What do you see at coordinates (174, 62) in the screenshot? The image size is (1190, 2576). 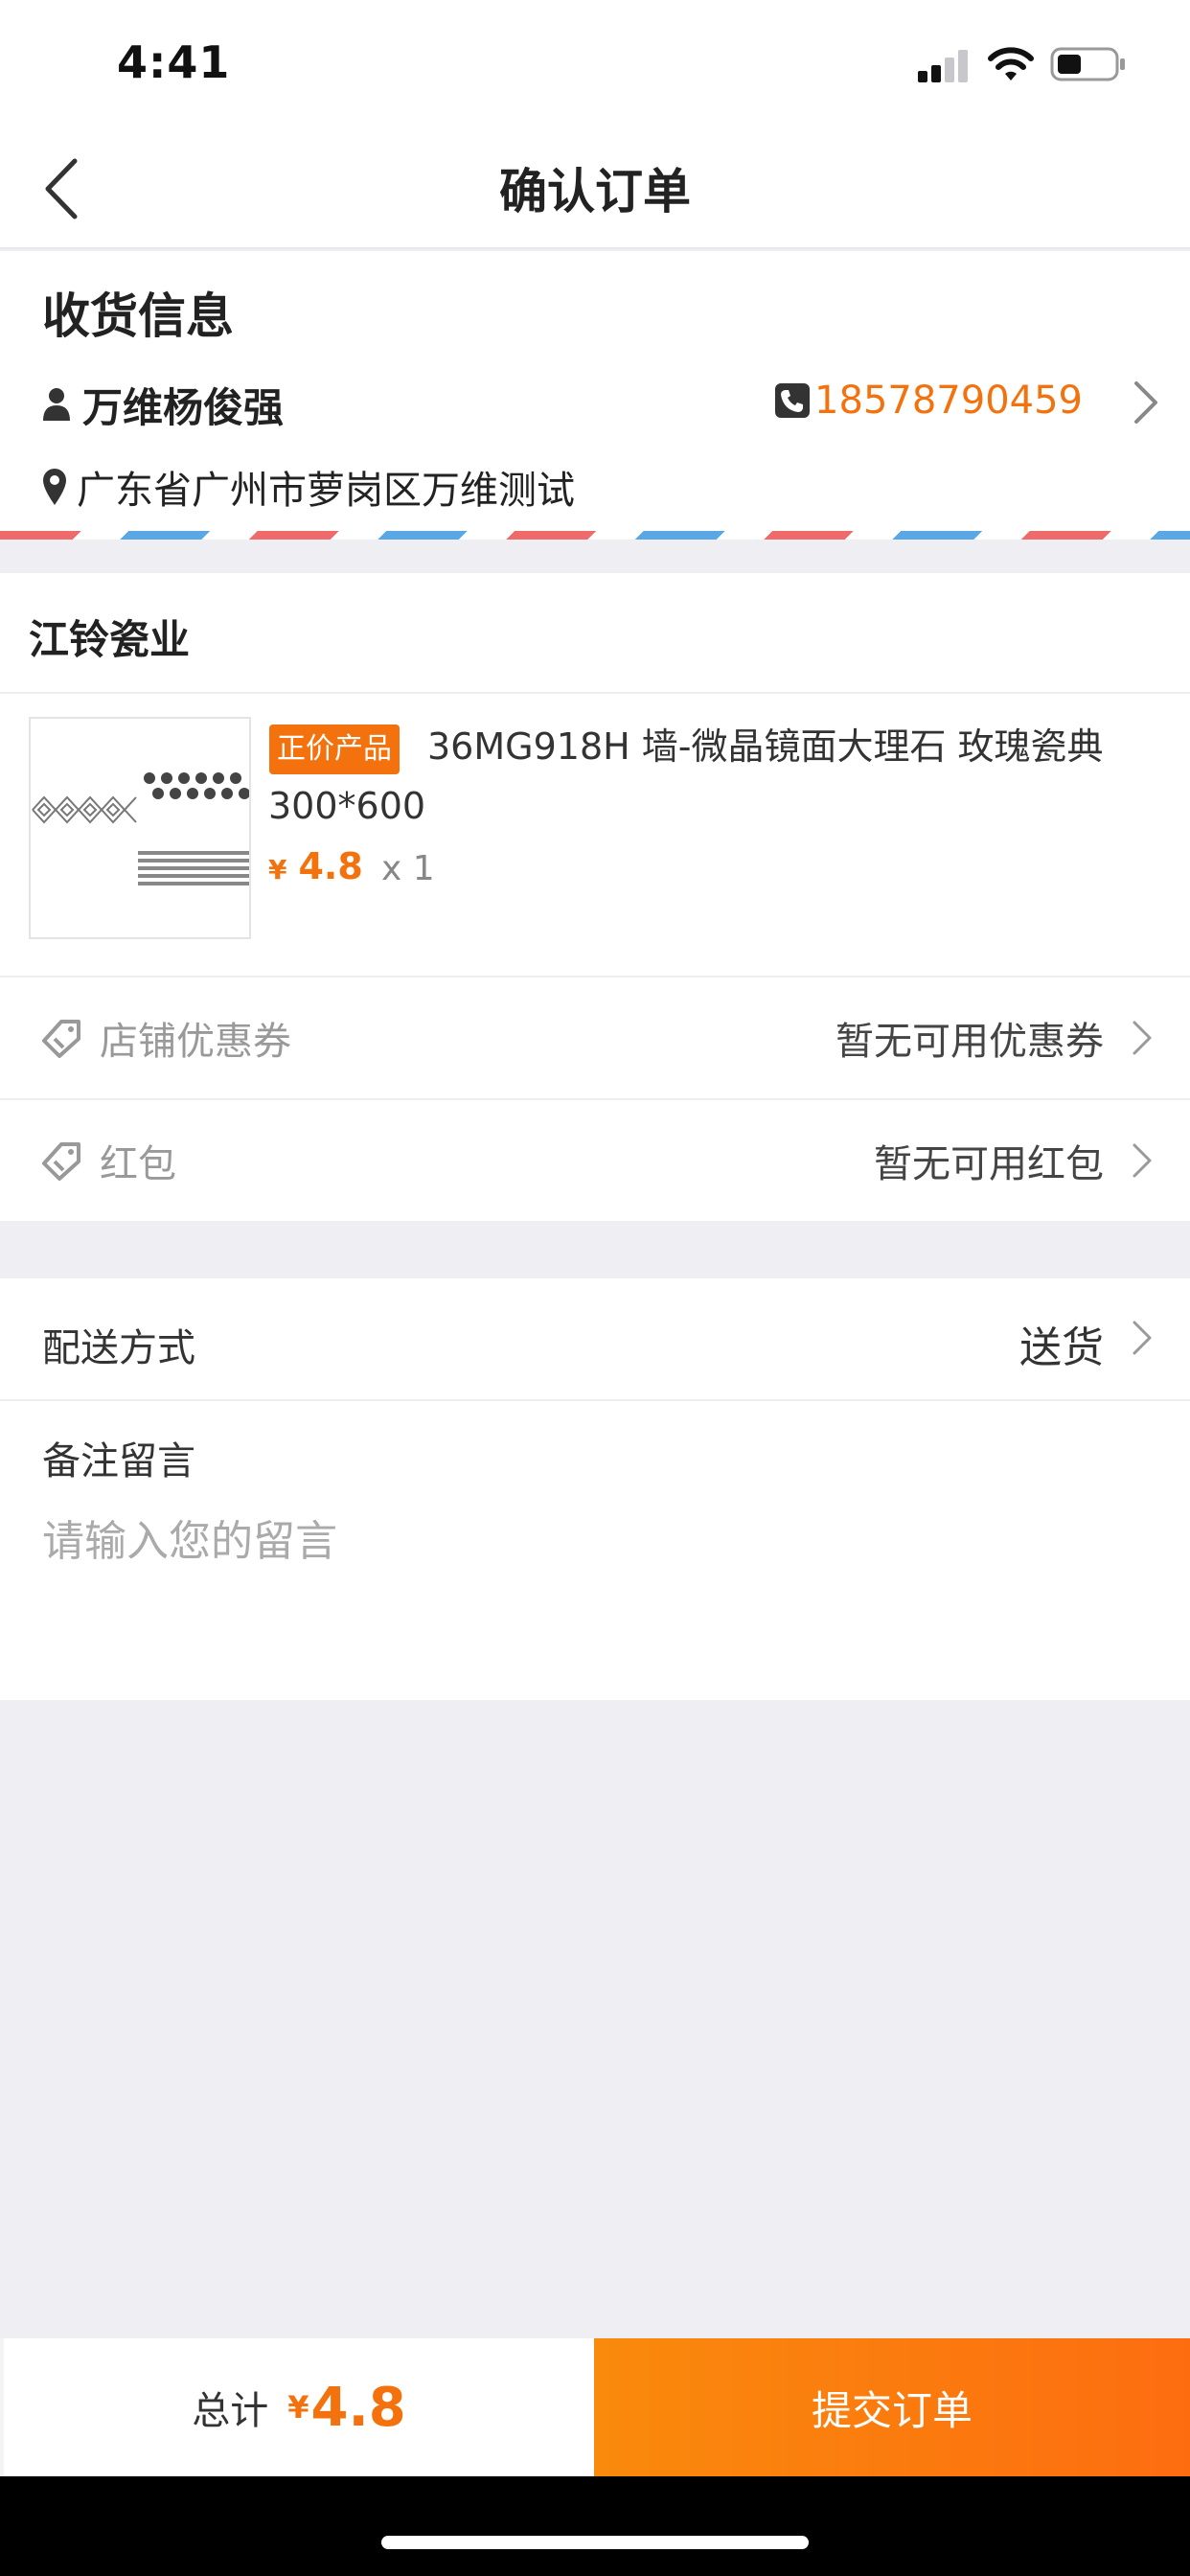 I see `status-time: 4:41` at bounding box center [174, 62].